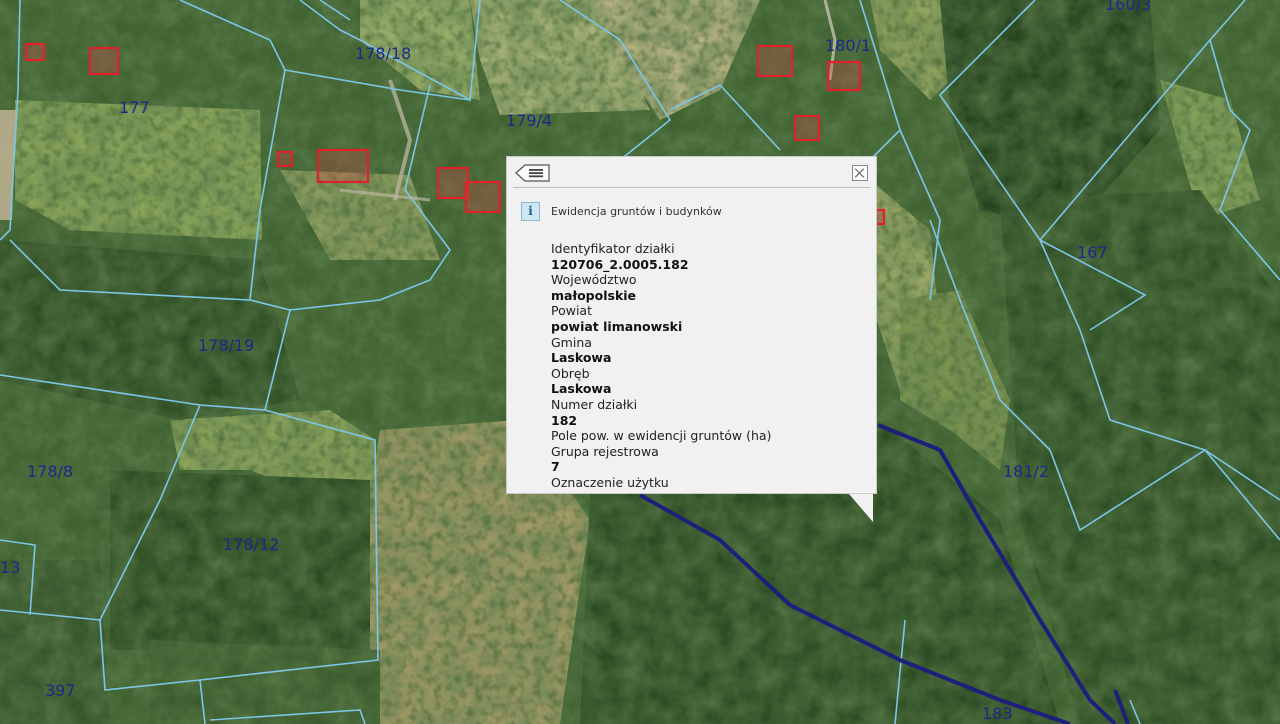  What do you see at coordinates (860, 173) in the screenshot?
I see `close-icon` at bounding box center [860, 173].